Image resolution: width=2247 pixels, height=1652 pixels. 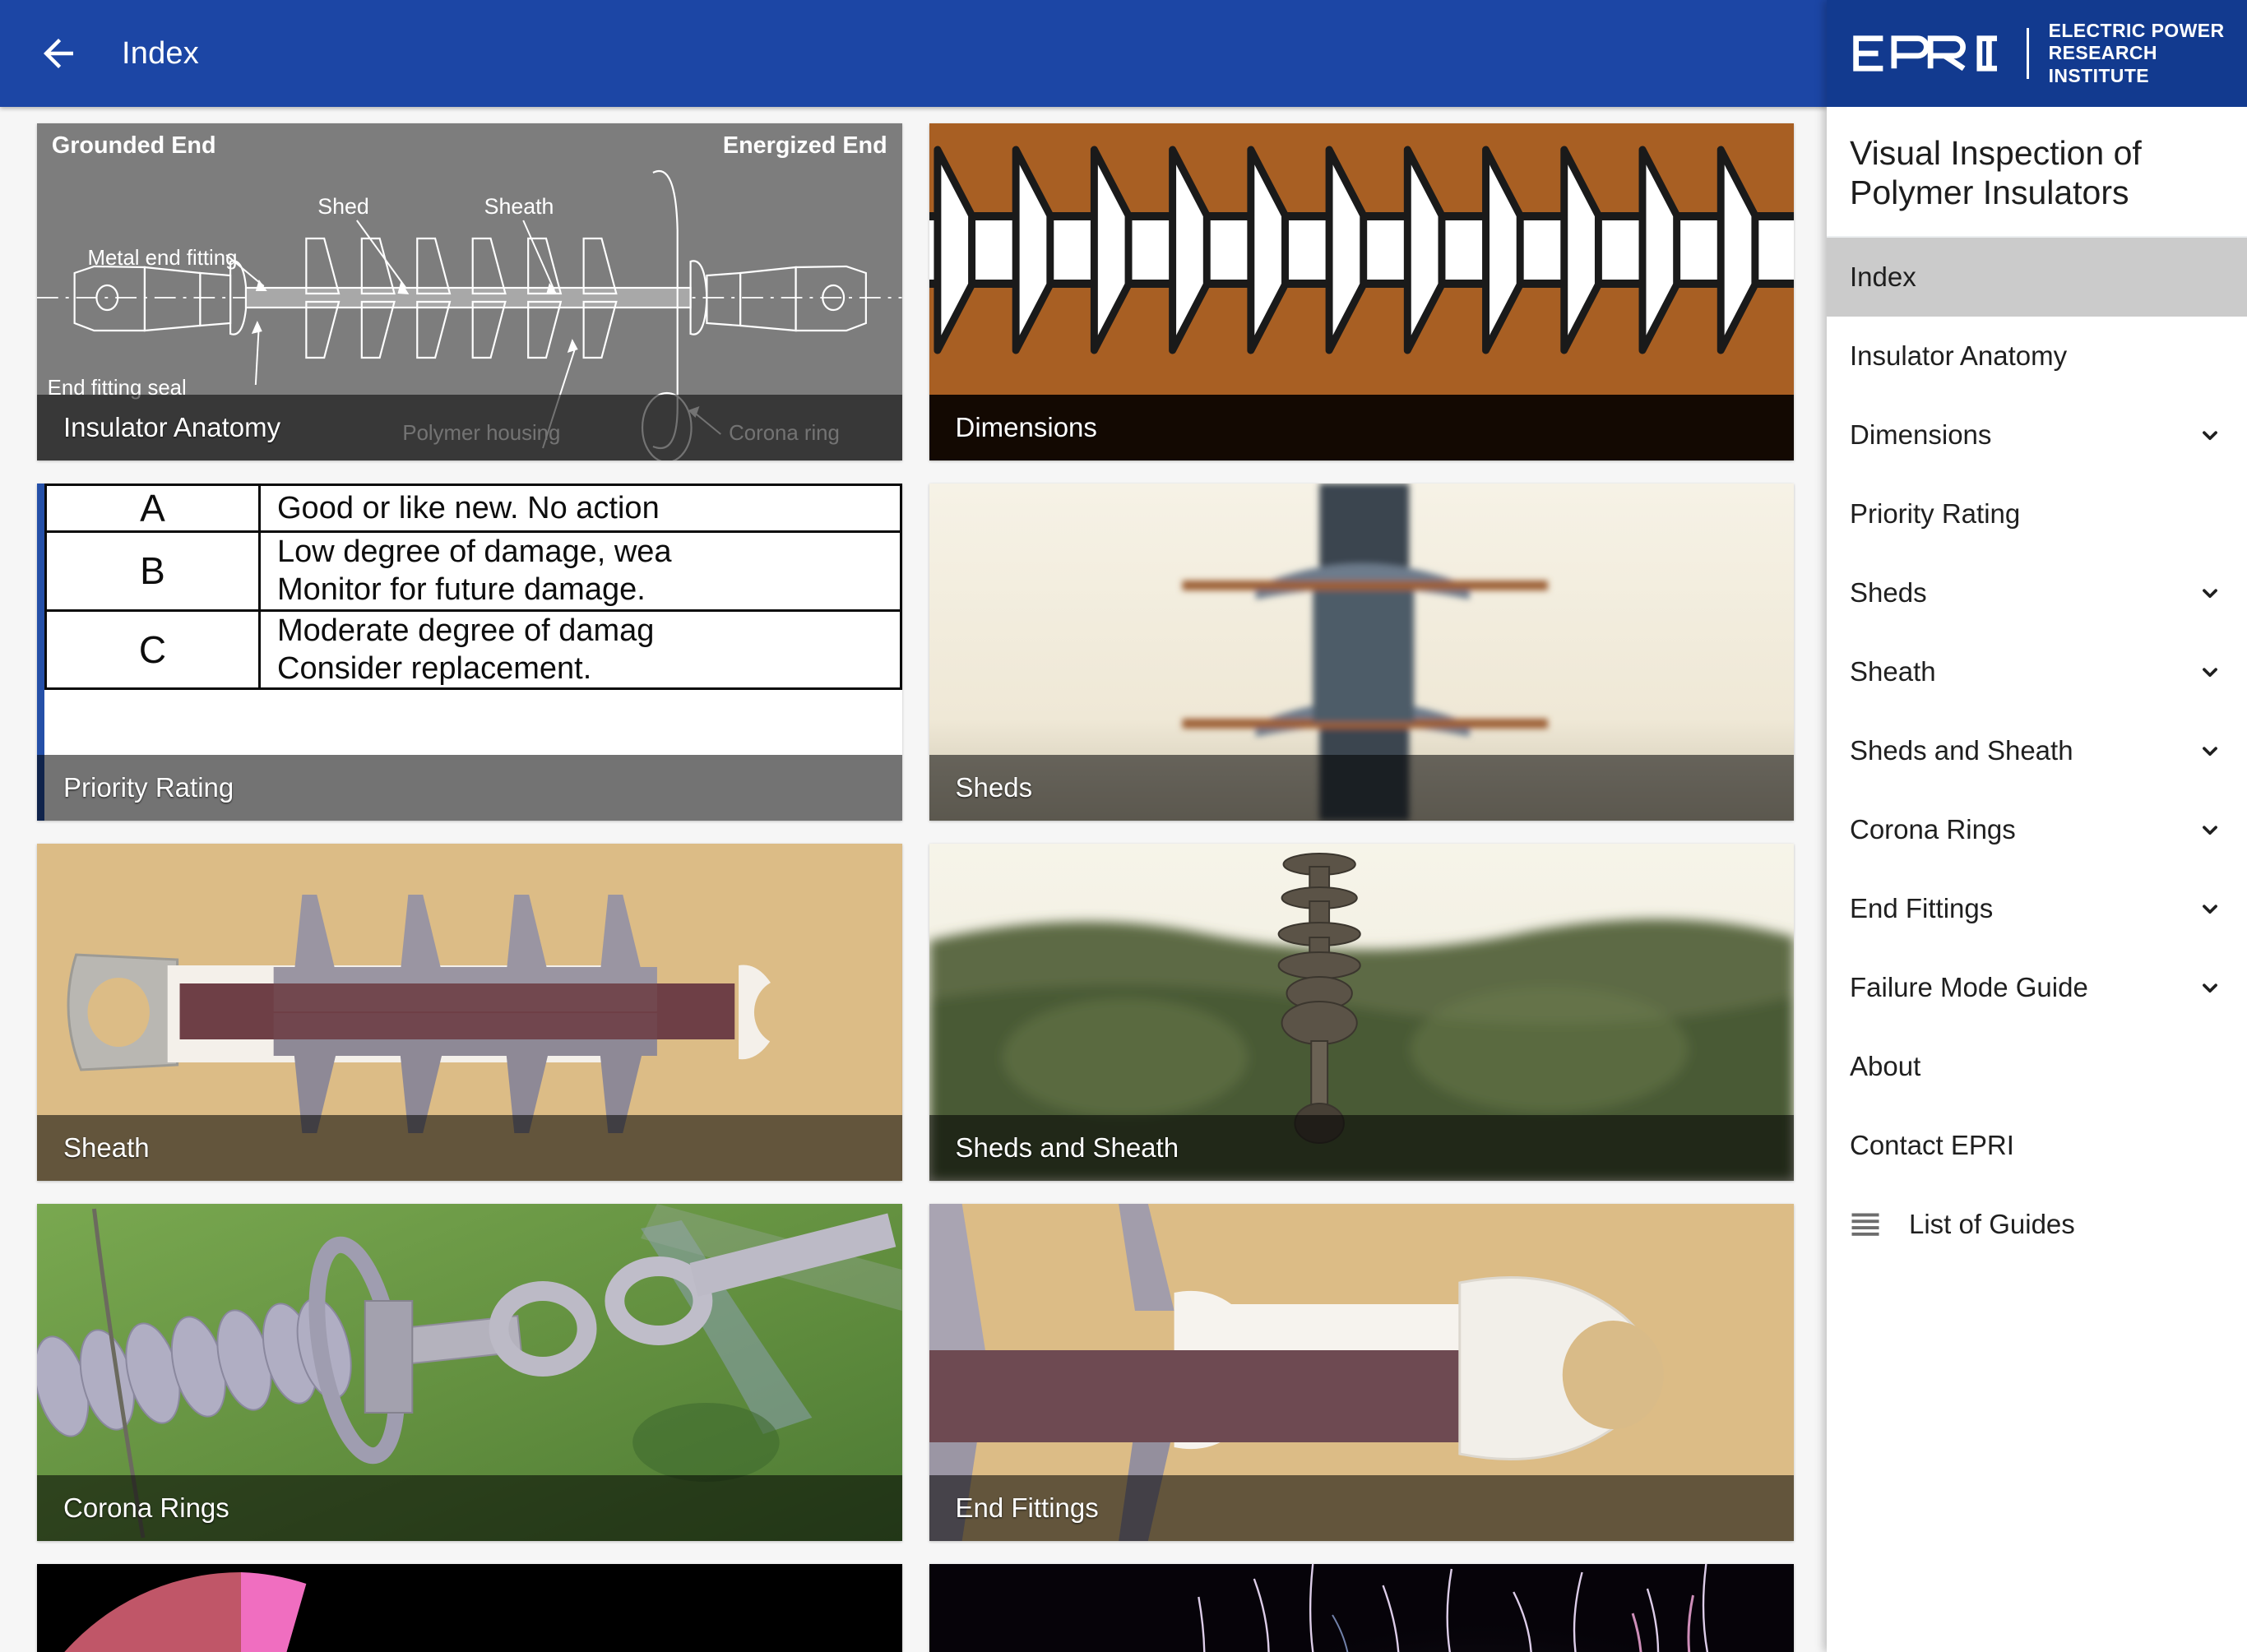 I want to click on sidebar-item-label: List of Guides, so click(x=1992, y=1223).